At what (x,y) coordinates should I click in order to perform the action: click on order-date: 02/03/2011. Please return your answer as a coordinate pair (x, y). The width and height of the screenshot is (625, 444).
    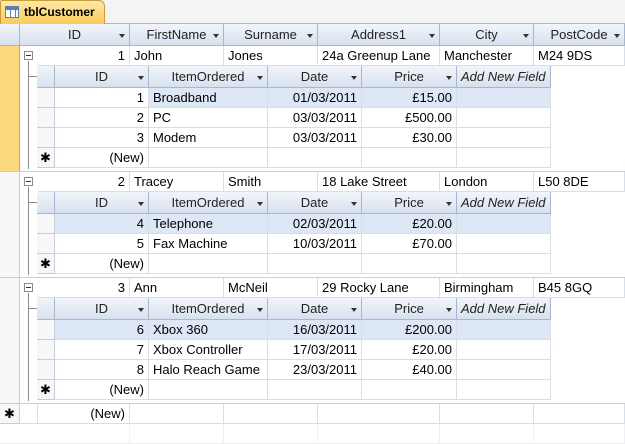
    Looking at the image, I should click on (315, 224).